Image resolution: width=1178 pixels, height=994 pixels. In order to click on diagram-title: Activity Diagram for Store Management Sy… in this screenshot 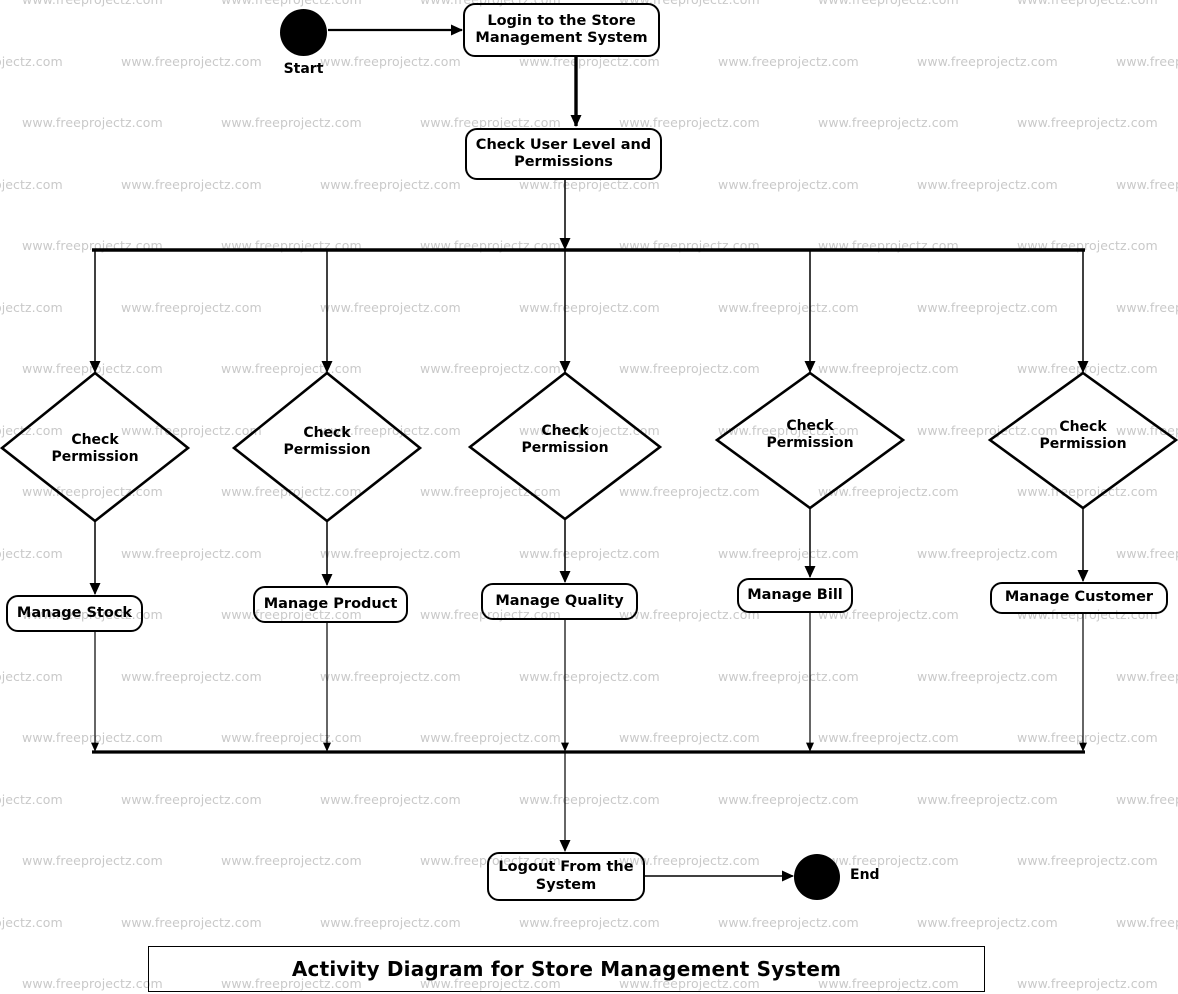, I will do `click(566, 969)`.